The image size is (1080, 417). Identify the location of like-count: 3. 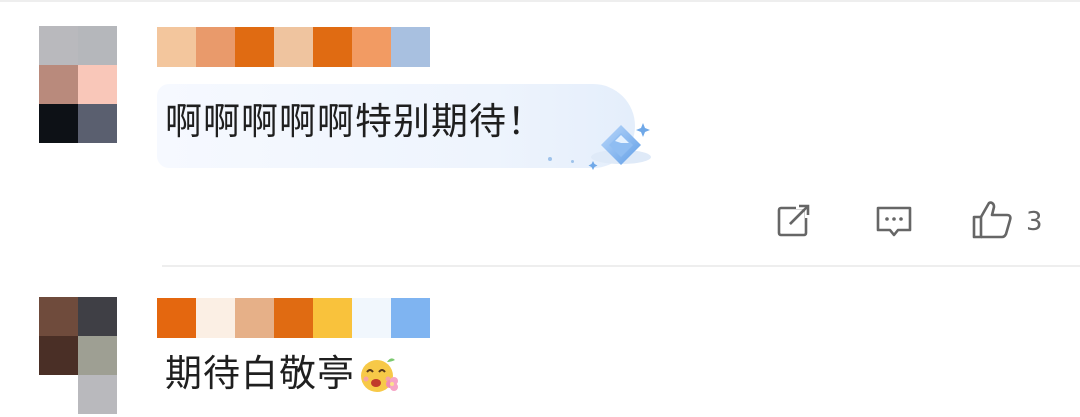
(1034, 222).